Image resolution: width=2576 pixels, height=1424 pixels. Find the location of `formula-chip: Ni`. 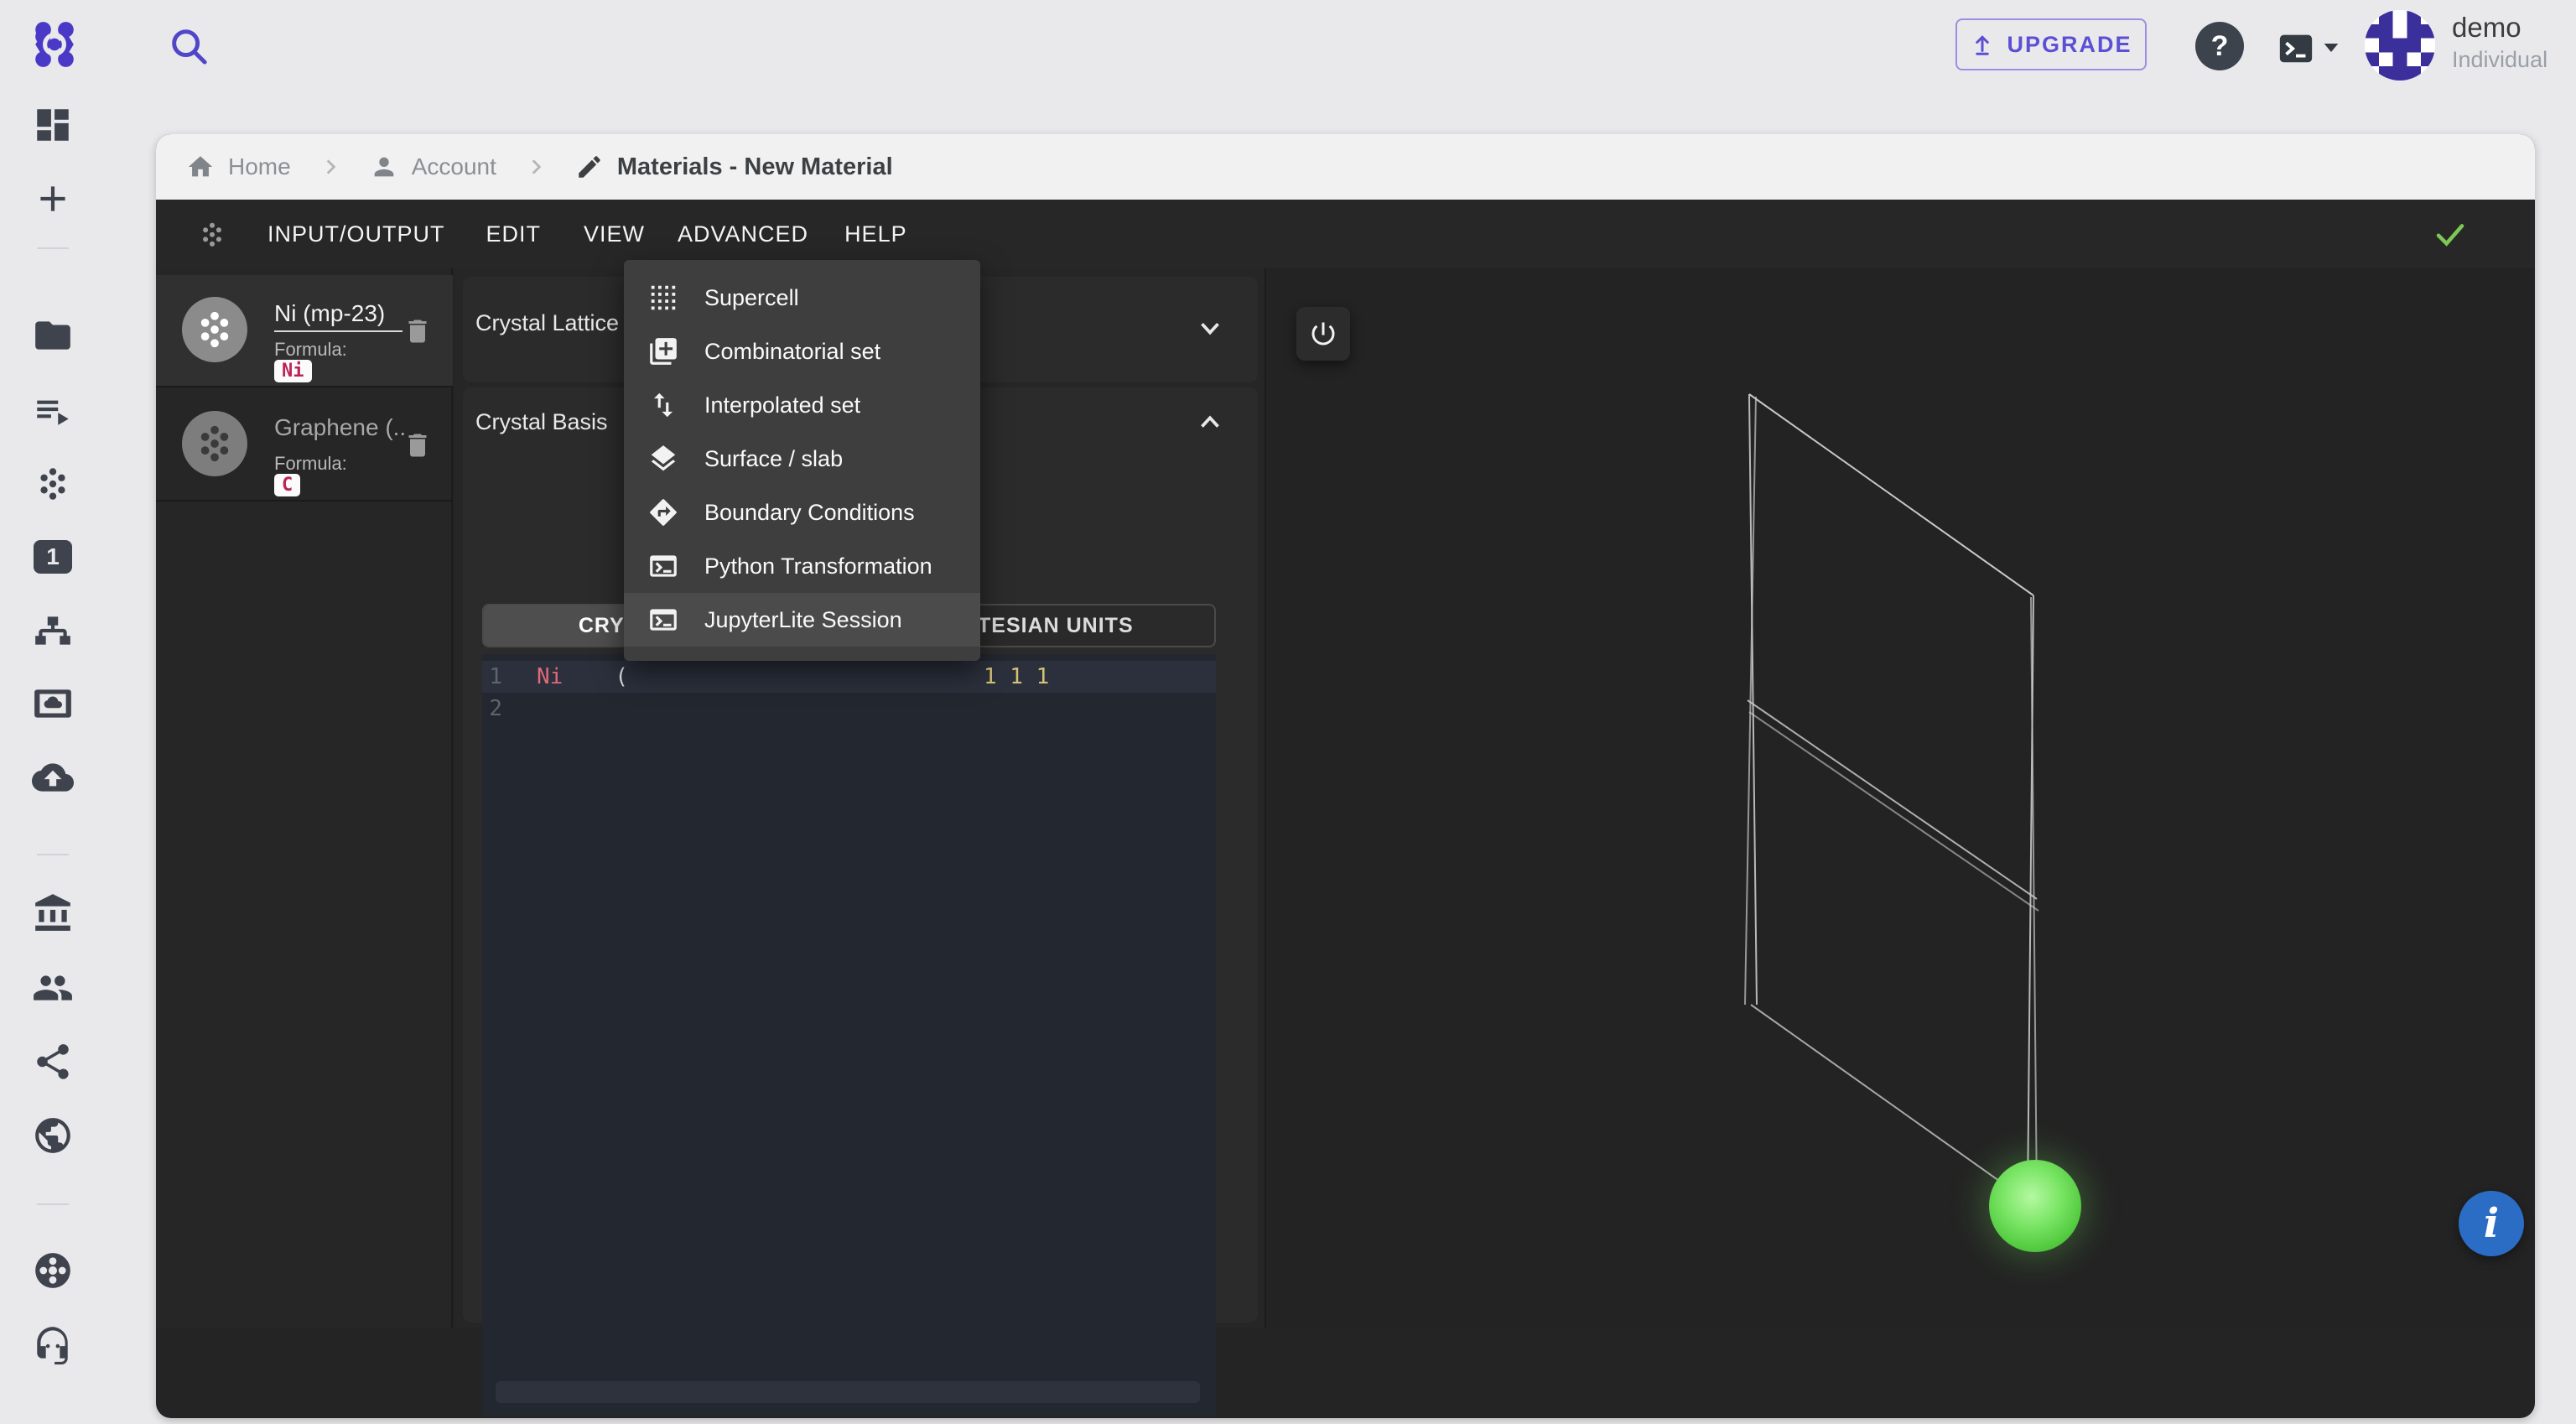

formula-chip: Ni is located at coordinates (293, 371).